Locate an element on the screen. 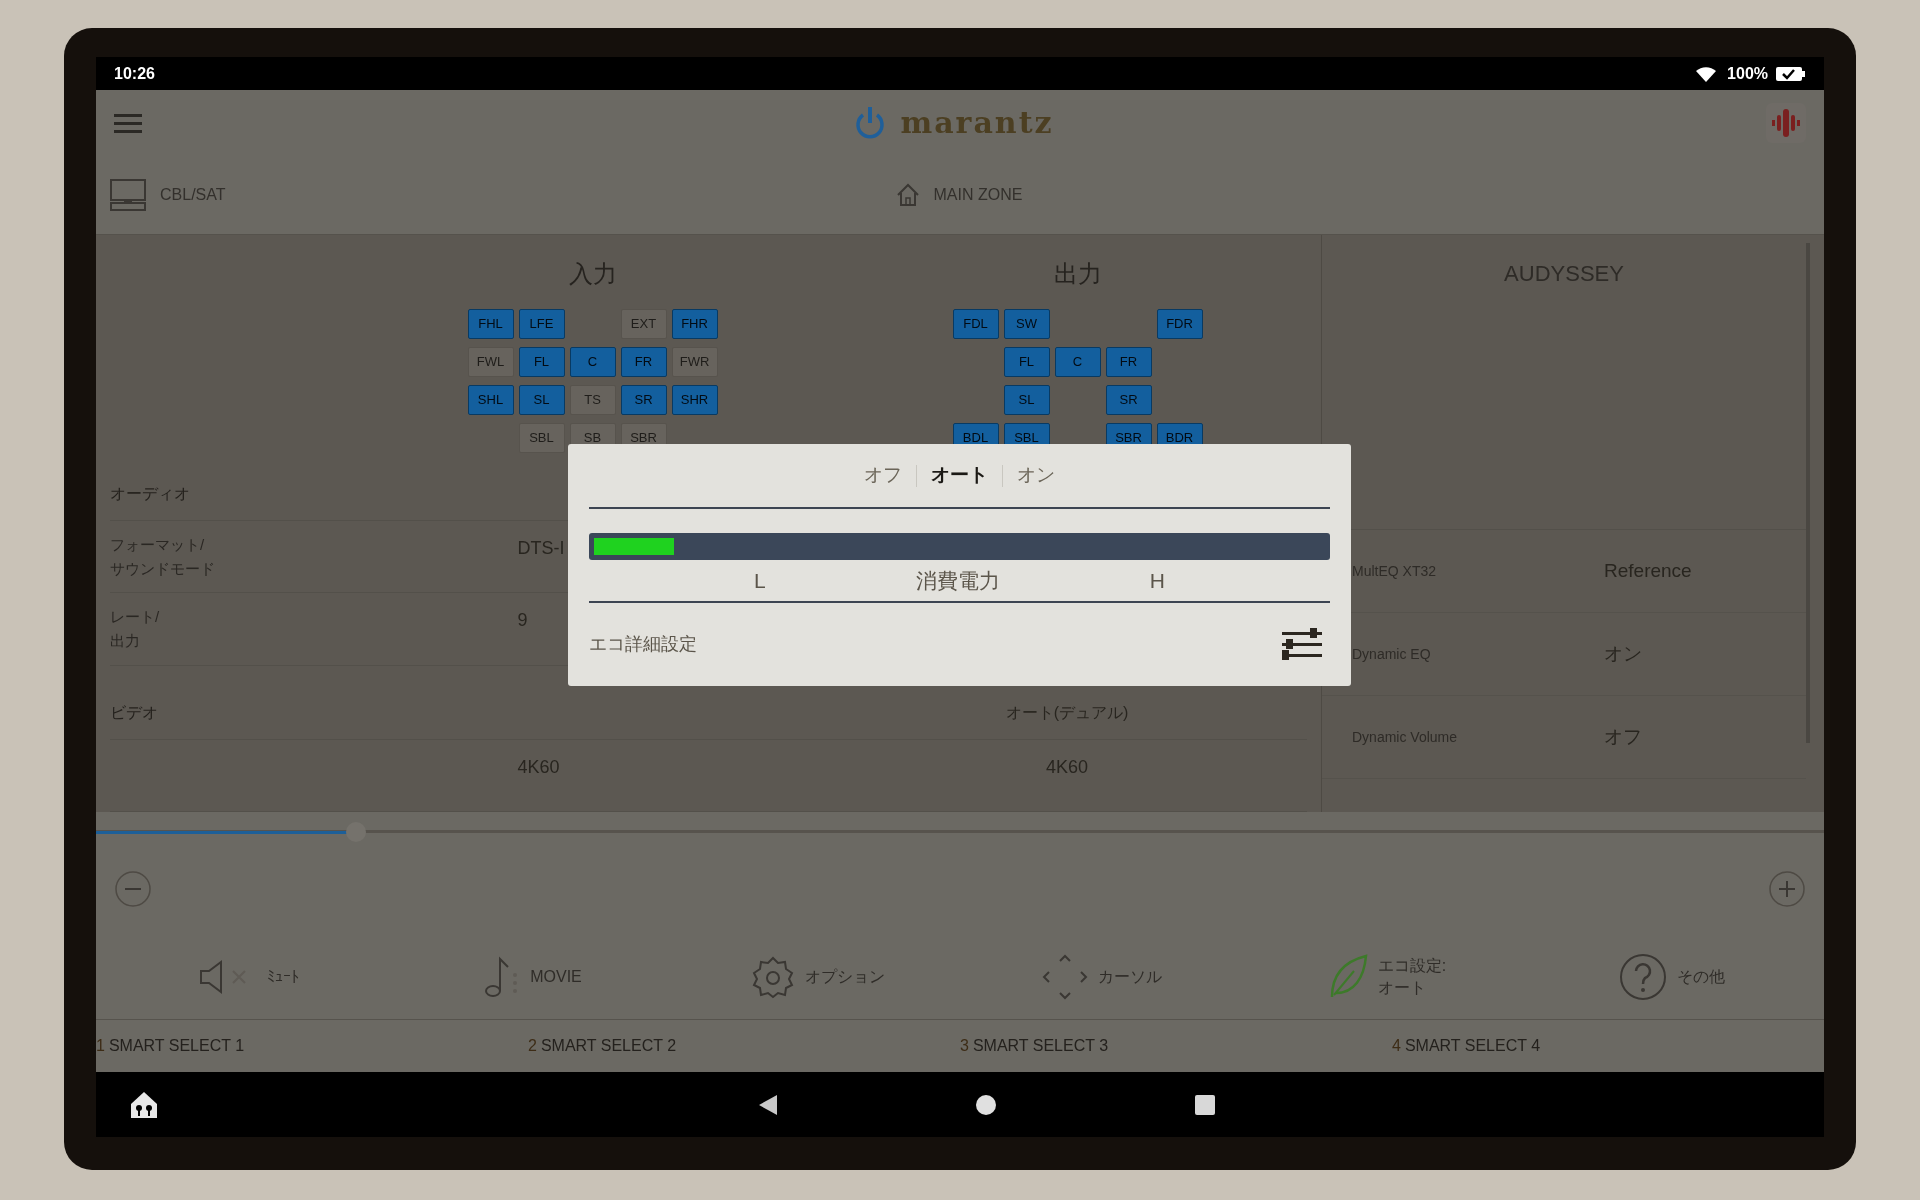  meter-high-label: H is located at coordinates (1157, 580).